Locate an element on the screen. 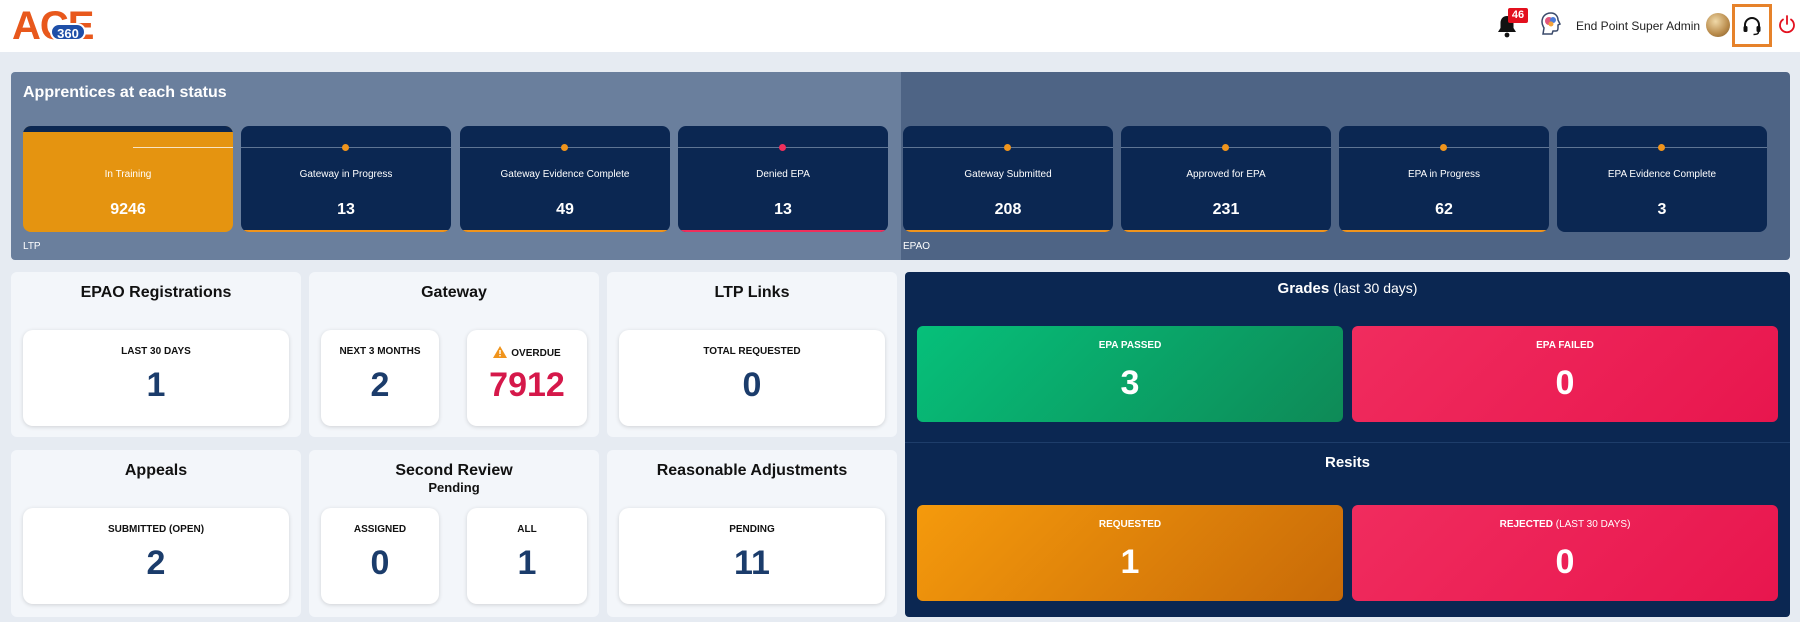  metric-label: ALL is located at coordinates (527, 529).